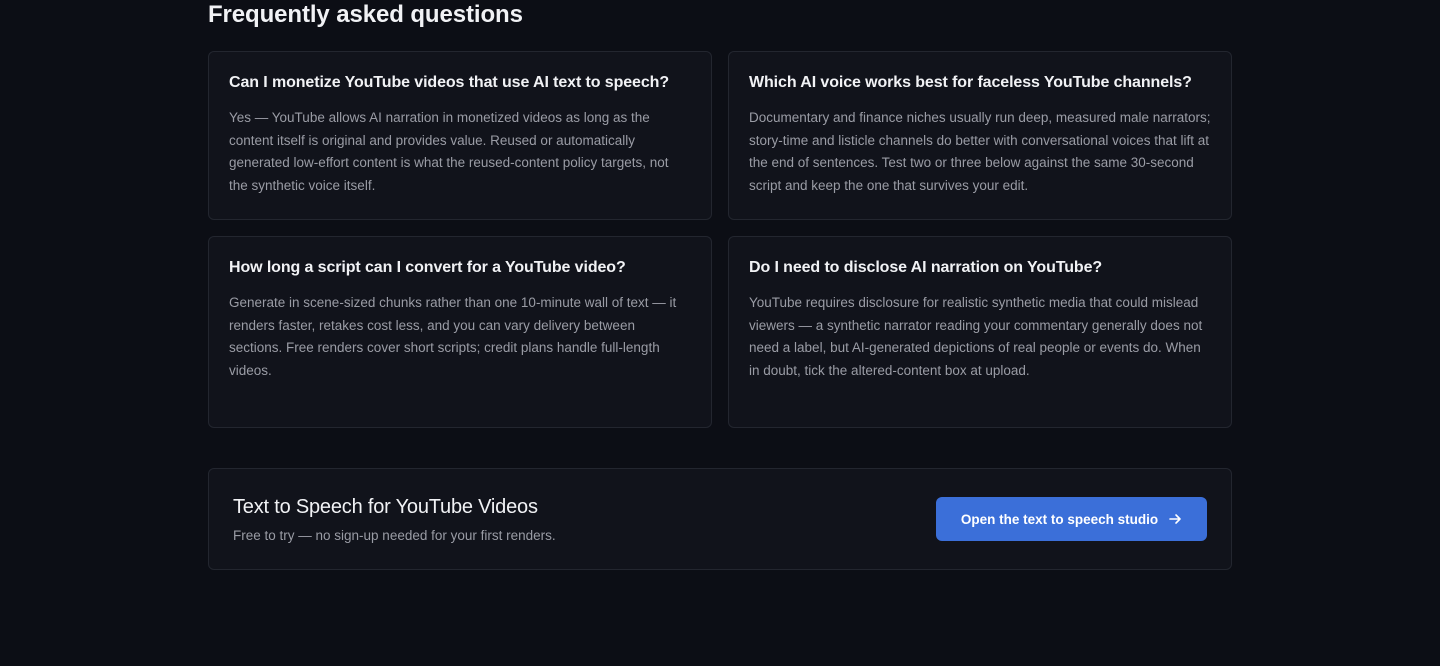 This screenshot has height=666, width=1440. What do you see at coordinates (1059, 519) in the screenshot?
I see `open-studio-button-label: Open the text to speech studio` at bounding box center [1059, 519].